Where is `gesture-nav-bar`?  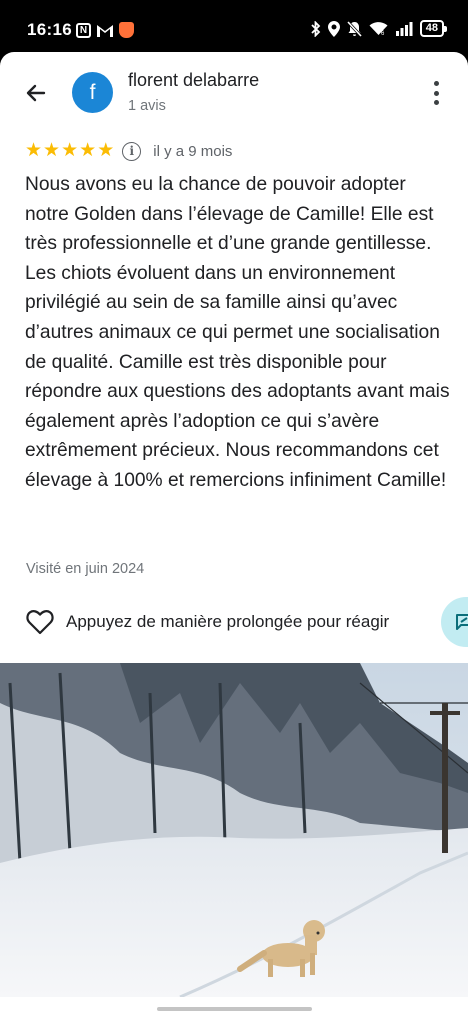 gesture-nav-bar is located at coordinates (234, 1009).